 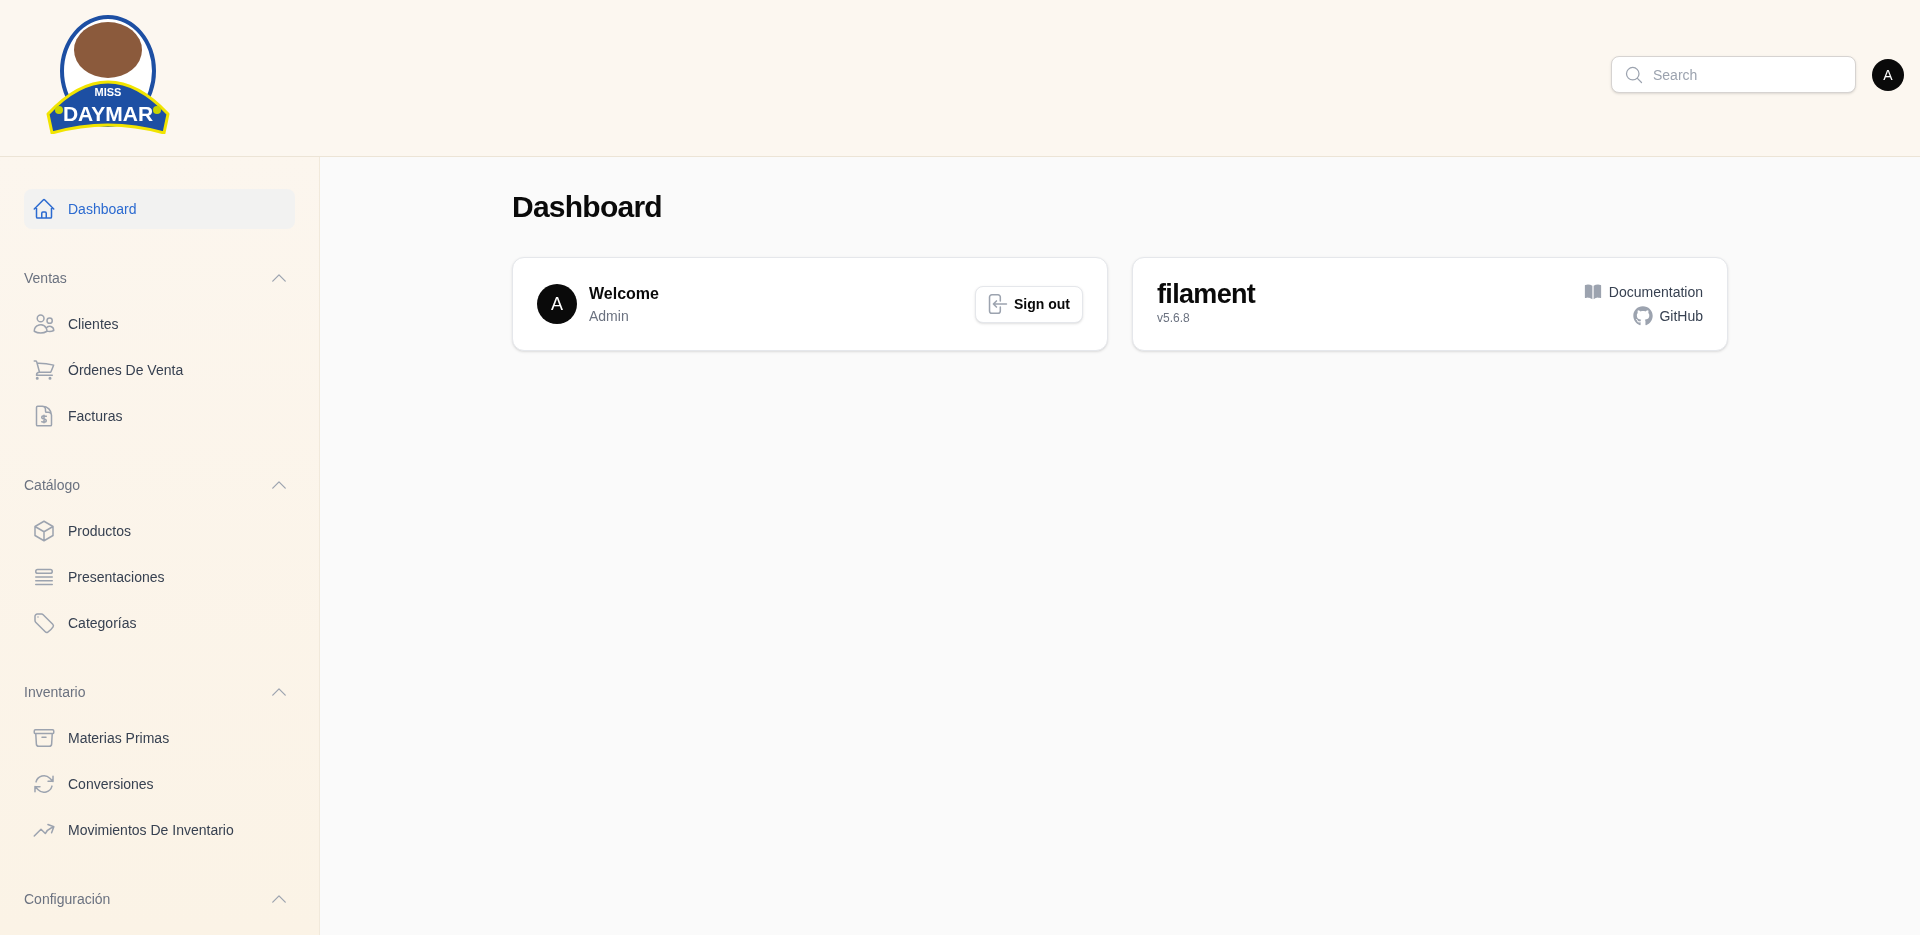 What do you see at coordinates (159, 485) in the screenshot?
I see `nav-group-header: Catálogo` at bounding box center [159, 485].